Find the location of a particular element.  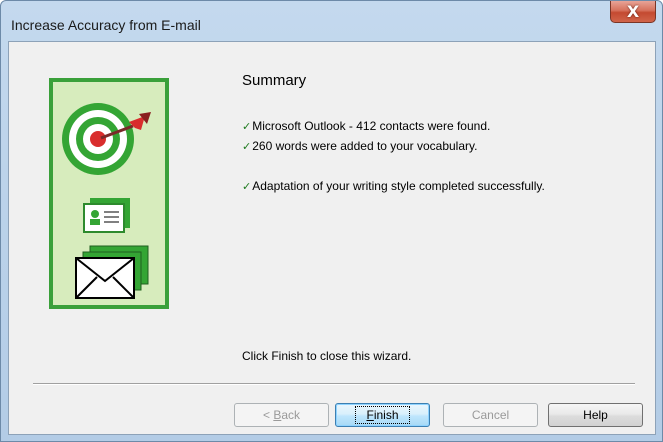

target-icon is located at coordinates (98, 139).